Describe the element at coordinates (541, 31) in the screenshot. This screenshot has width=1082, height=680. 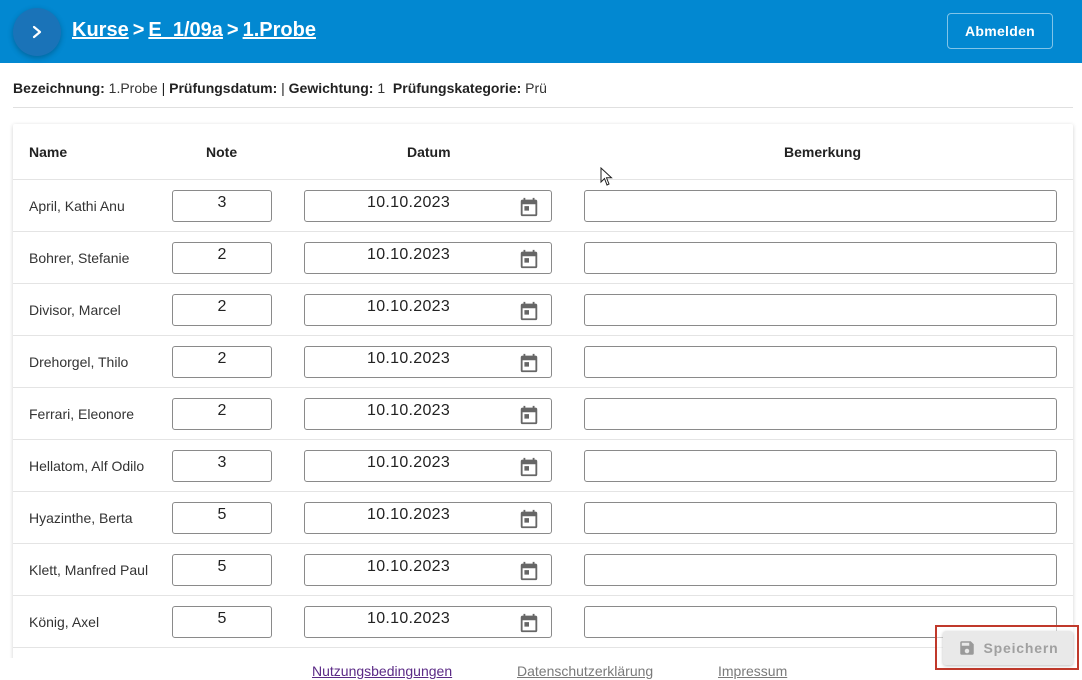
I see `top-app-bar: Kurse > E_1/09a >1.Probe Abmelden` at that location.